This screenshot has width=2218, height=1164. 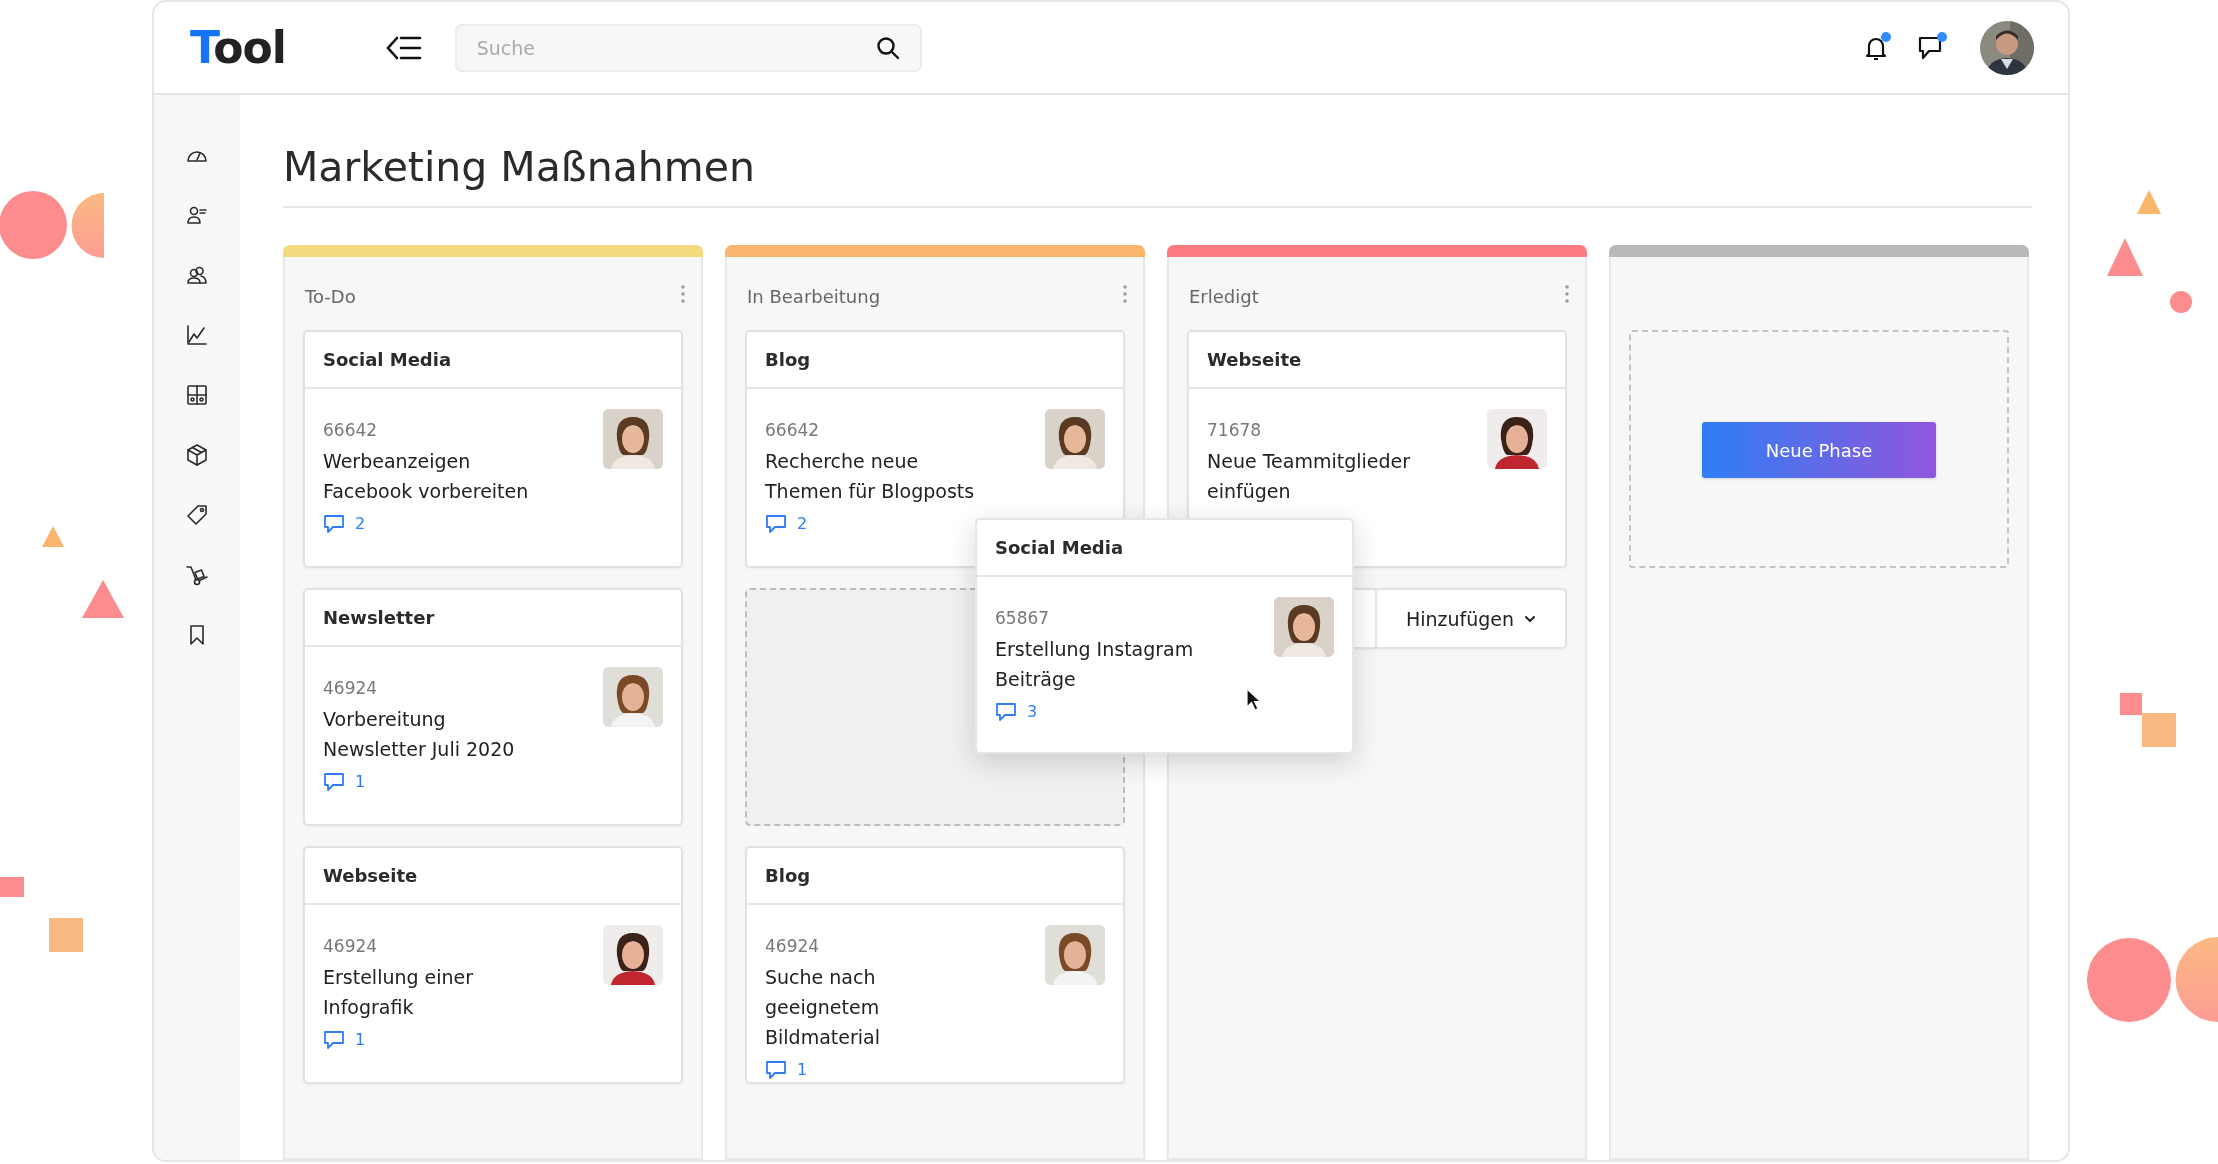 I want to click on card-title: Erstellung Instagram Beiträge, so click(x=1095, y=664).